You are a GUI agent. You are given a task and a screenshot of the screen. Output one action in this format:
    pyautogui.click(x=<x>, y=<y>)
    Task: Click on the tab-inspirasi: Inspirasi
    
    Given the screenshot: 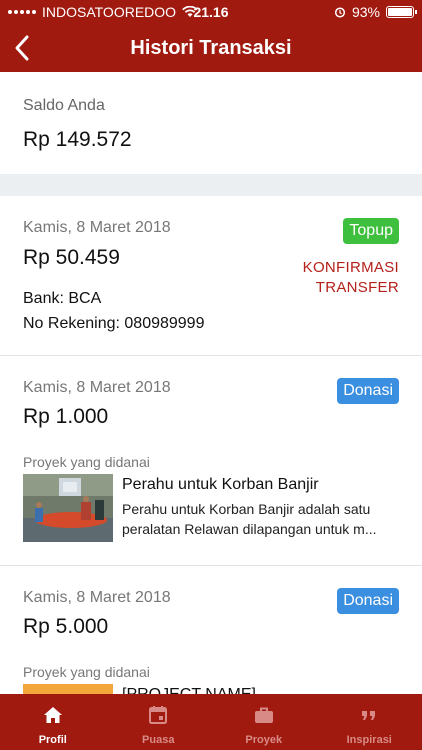 What is the action you would take?
    pyautogui.click(x=369, y=722)
    